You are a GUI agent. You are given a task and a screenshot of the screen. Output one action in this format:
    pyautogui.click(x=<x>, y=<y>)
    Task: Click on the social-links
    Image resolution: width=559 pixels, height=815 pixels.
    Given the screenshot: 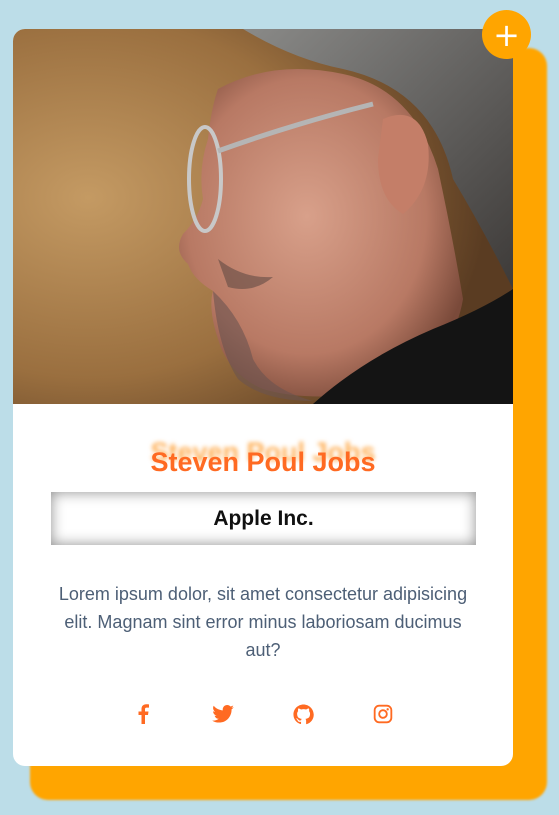 What is the action you would take?
    pyautogui.click(x=263, y=714)
    